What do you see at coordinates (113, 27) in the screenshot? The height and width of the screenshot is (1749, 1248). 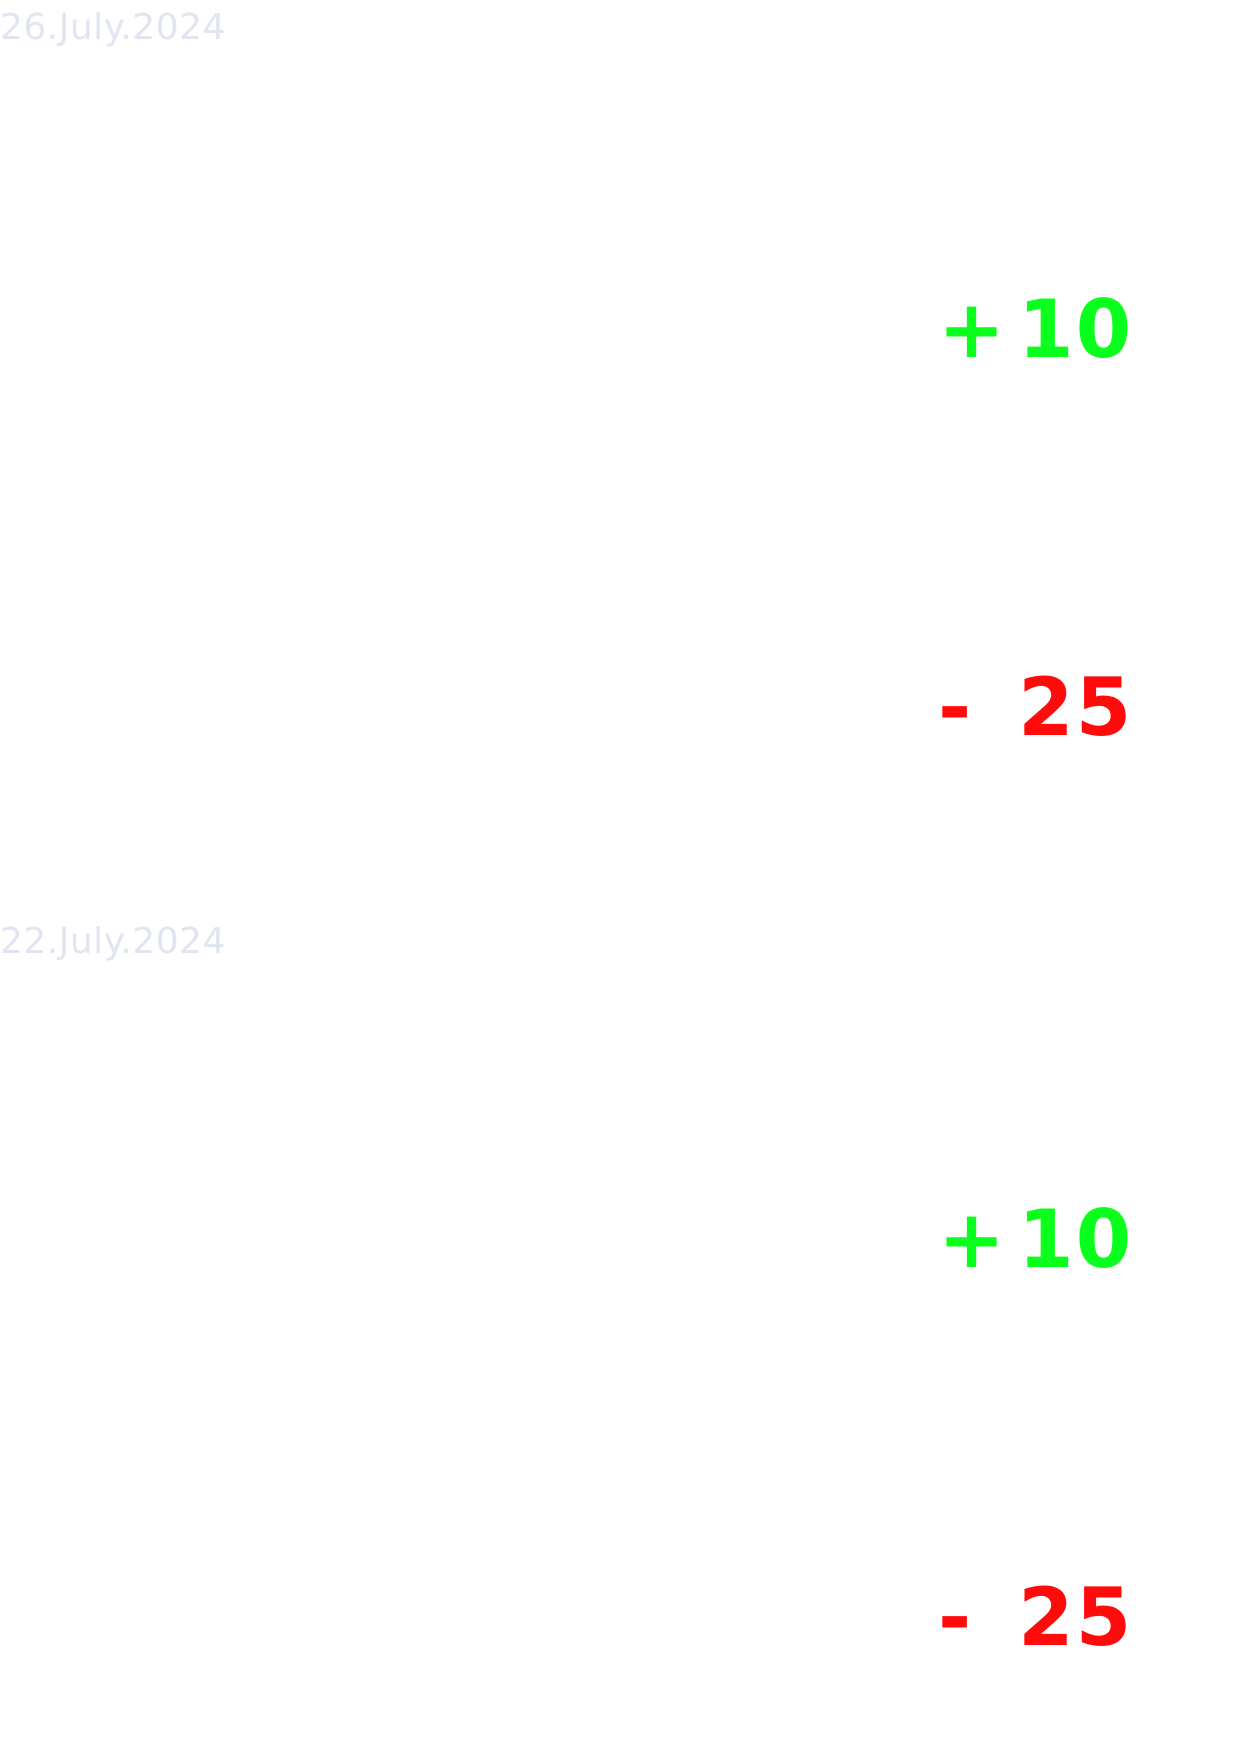 I see `date-header: 26.July.2024` at bounding box center [113, 27].